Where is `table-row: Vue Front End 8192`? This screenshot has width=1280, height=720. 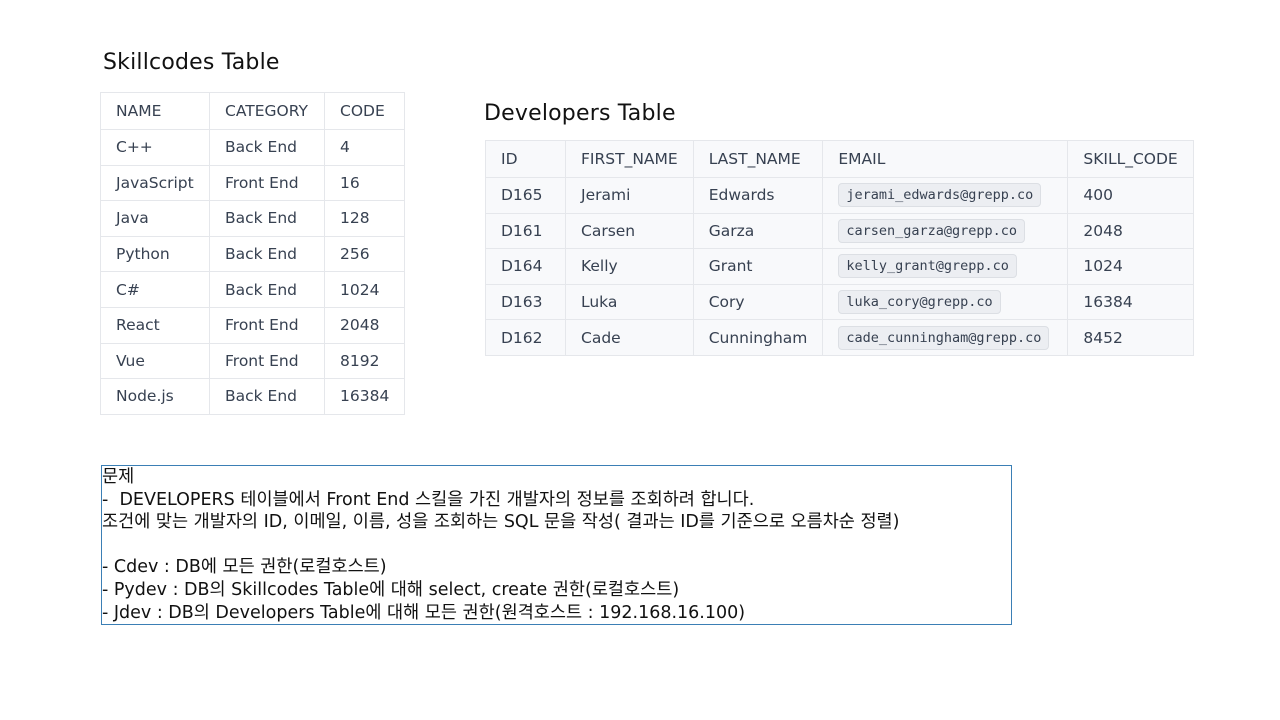
table-row: Vue Front End 8192 is located at coordinates (253, 361).